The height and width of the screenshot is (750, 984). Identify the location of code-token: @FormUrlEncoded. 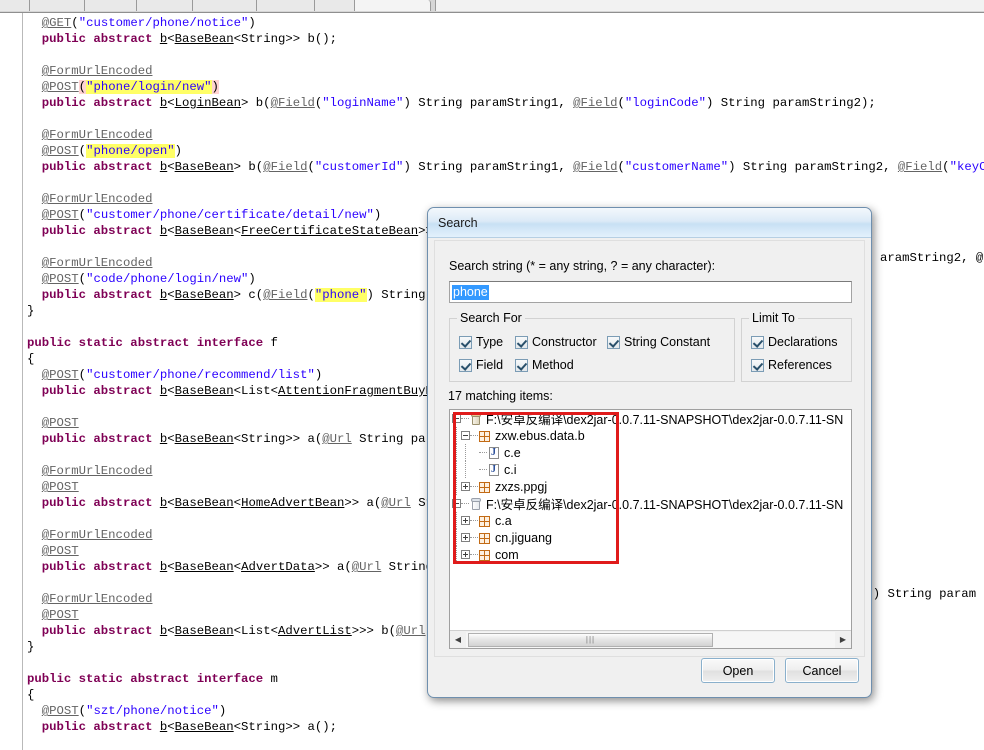
(97, 599).